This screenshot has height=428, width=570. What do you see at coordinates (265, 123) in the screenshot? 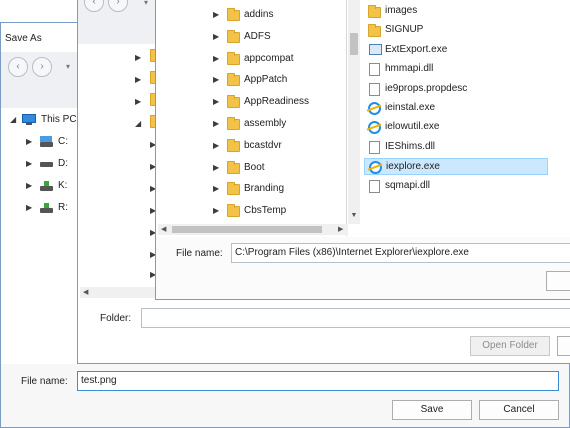
I see `tree-folder-label: assembly` at bounding box center [265, 123].